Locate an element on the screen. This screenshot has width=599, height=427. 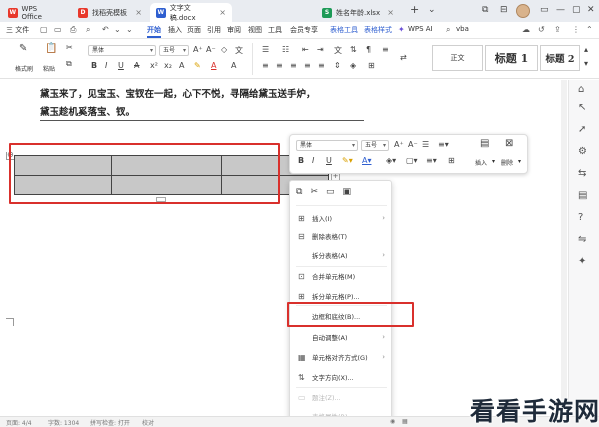
line-spacing-icon: ☰ is located at coordinates (425, 144).